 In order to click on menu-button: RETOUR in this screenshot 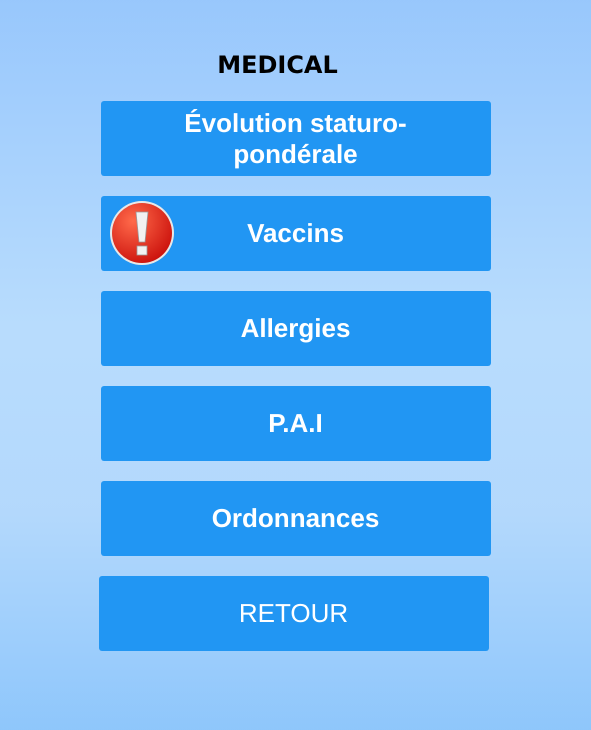, I will do `click(293, 613)`.